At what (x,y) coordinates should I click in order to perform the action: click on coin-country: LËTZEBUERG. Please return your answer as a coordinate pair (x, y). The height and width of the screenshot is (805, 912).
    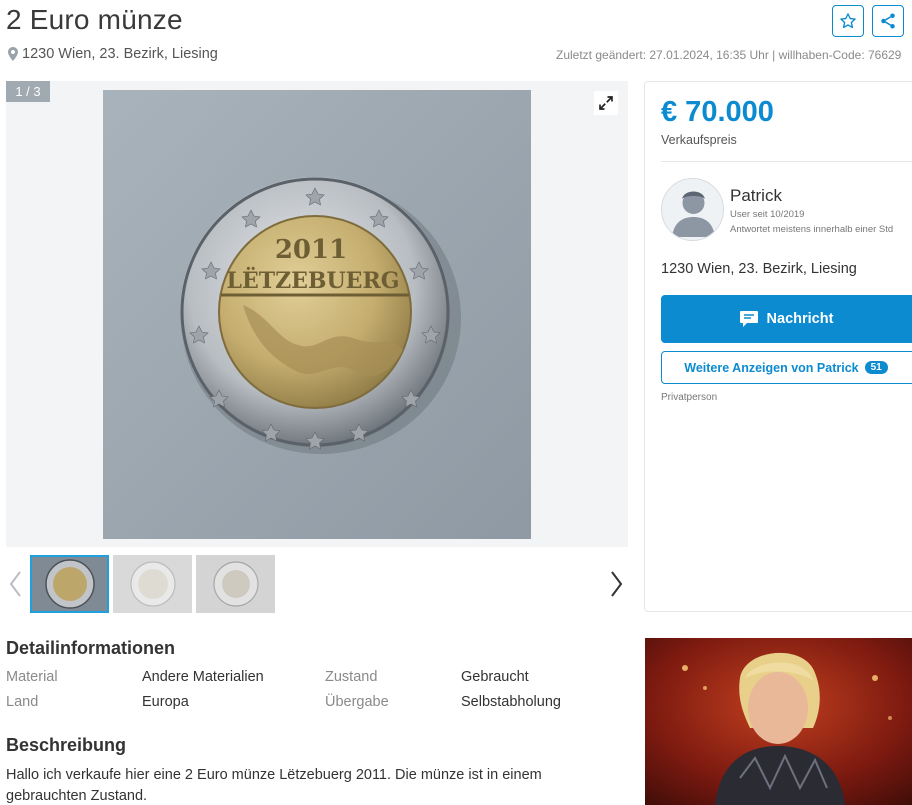
    Looking at the image, I should click on (312, 280).